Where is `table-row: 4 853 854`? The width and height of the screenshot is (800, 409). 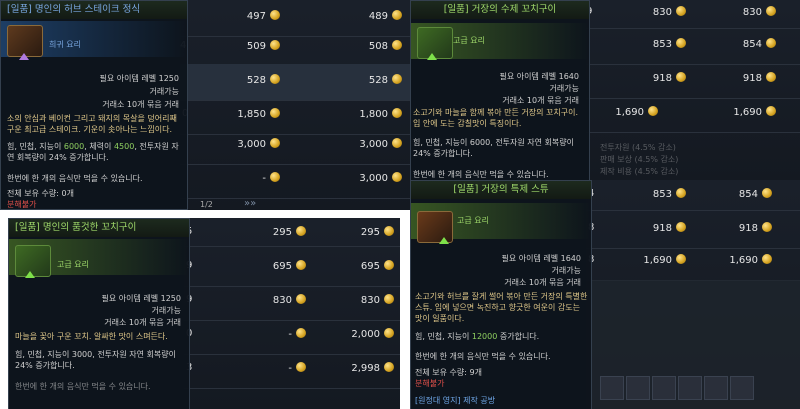
table-row: 4 853 854 is located at coordinates (693, 195).